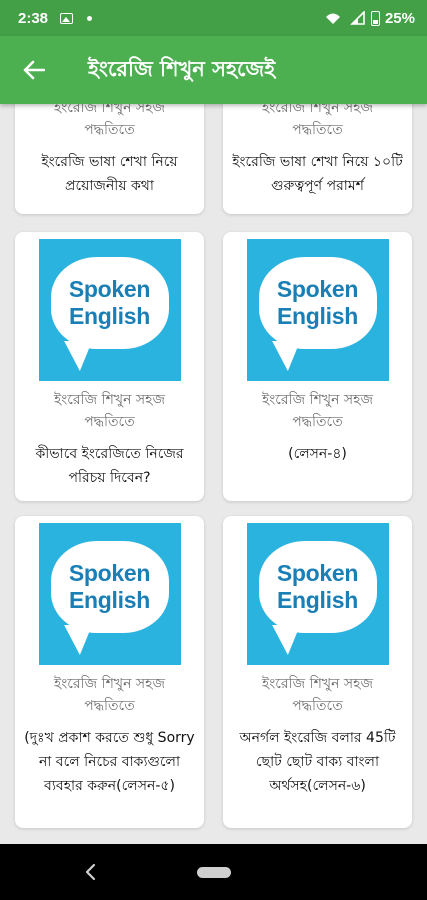 Image resolution: width=427 pixels, height=900 pixels. I want to click on battery-percent: 25%, so click(399, 18).